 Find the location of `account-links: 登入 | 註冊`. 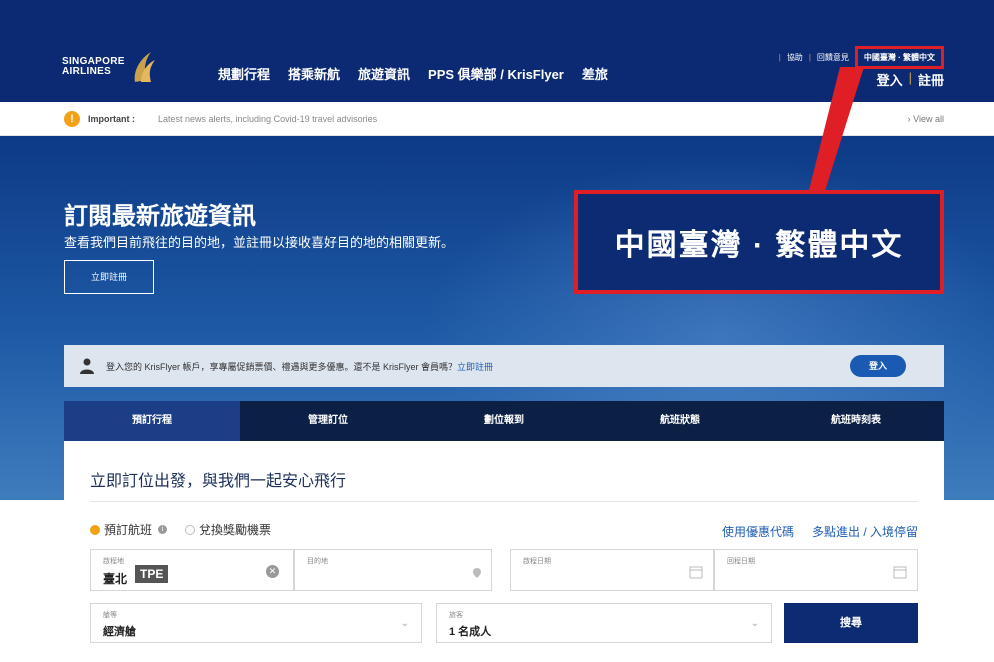

account-links: 登入 | 註冊 is located at coordinates (910, 79).